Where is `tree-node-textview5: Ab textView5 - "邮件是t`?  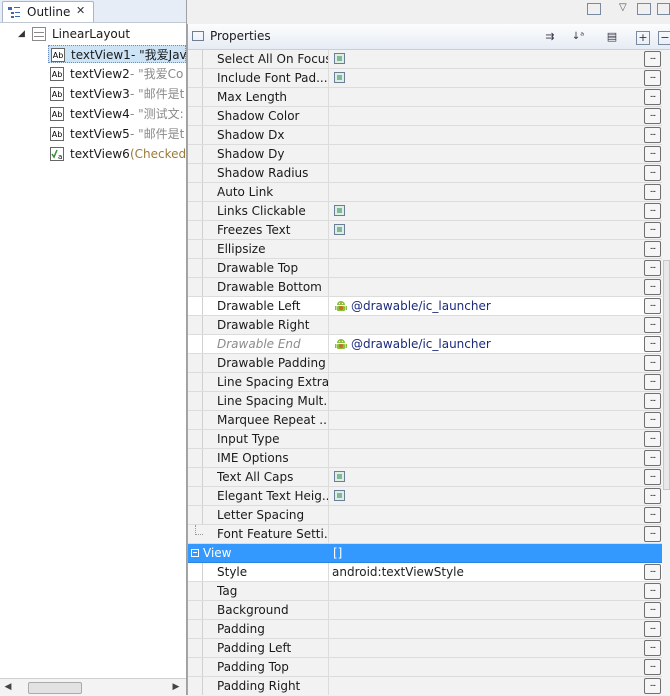 tree-node-textview5: Ab textView5 - "邮件是t is located at coordinates (117, 134).